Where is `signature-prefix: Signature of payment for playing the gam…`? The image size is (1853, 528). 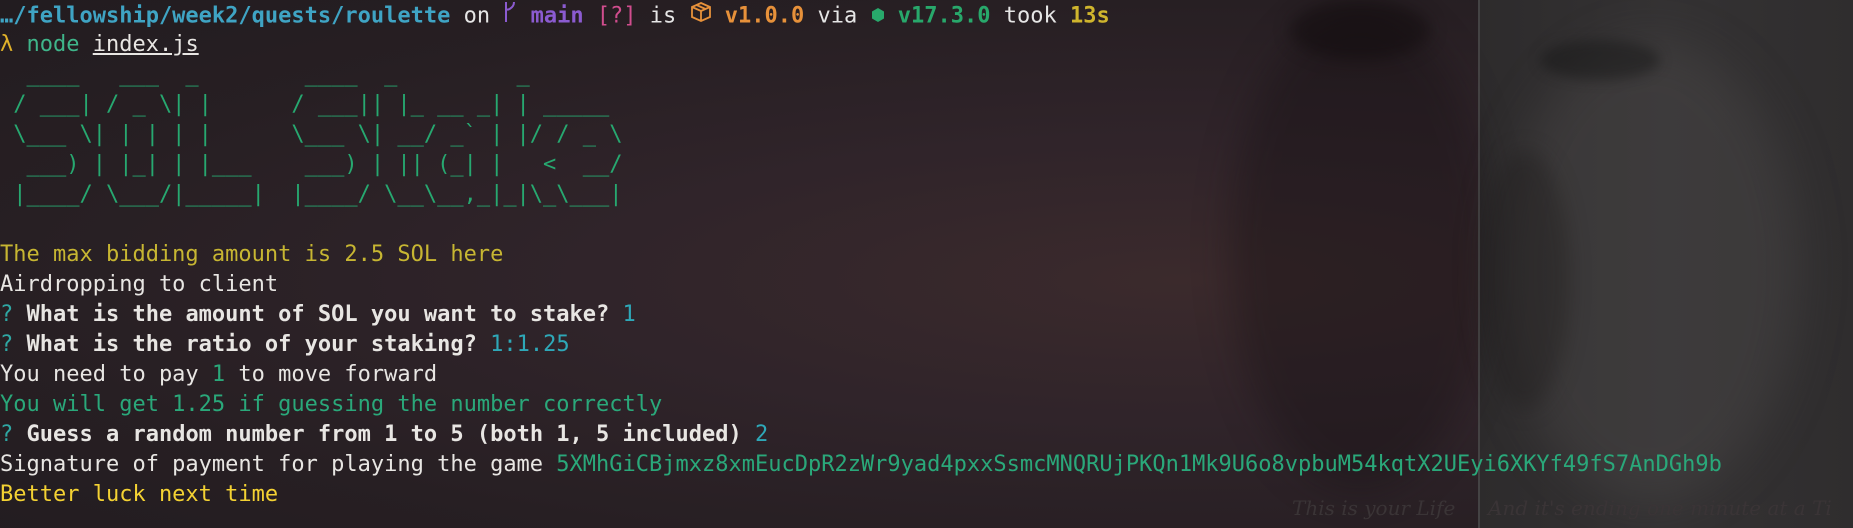
signature-prefix: Signature of payment for playing the gam… is located at coordinates (278, 464).